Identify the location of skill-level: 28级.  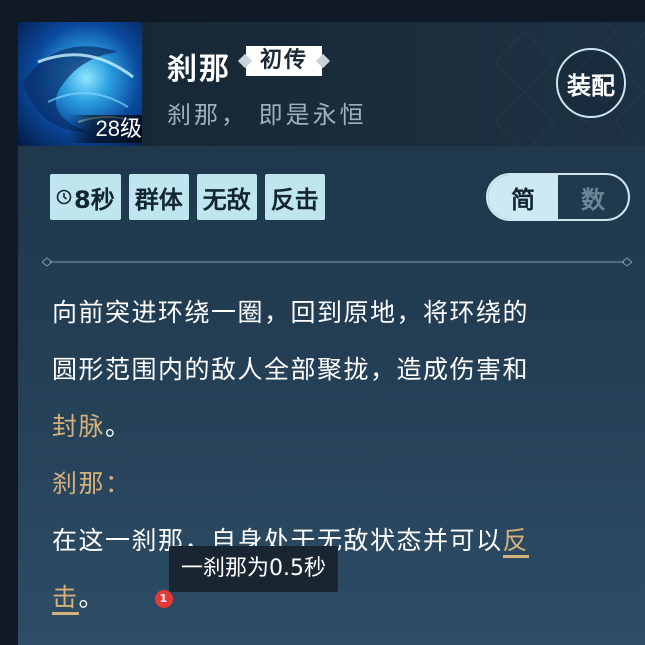
(105, 129).